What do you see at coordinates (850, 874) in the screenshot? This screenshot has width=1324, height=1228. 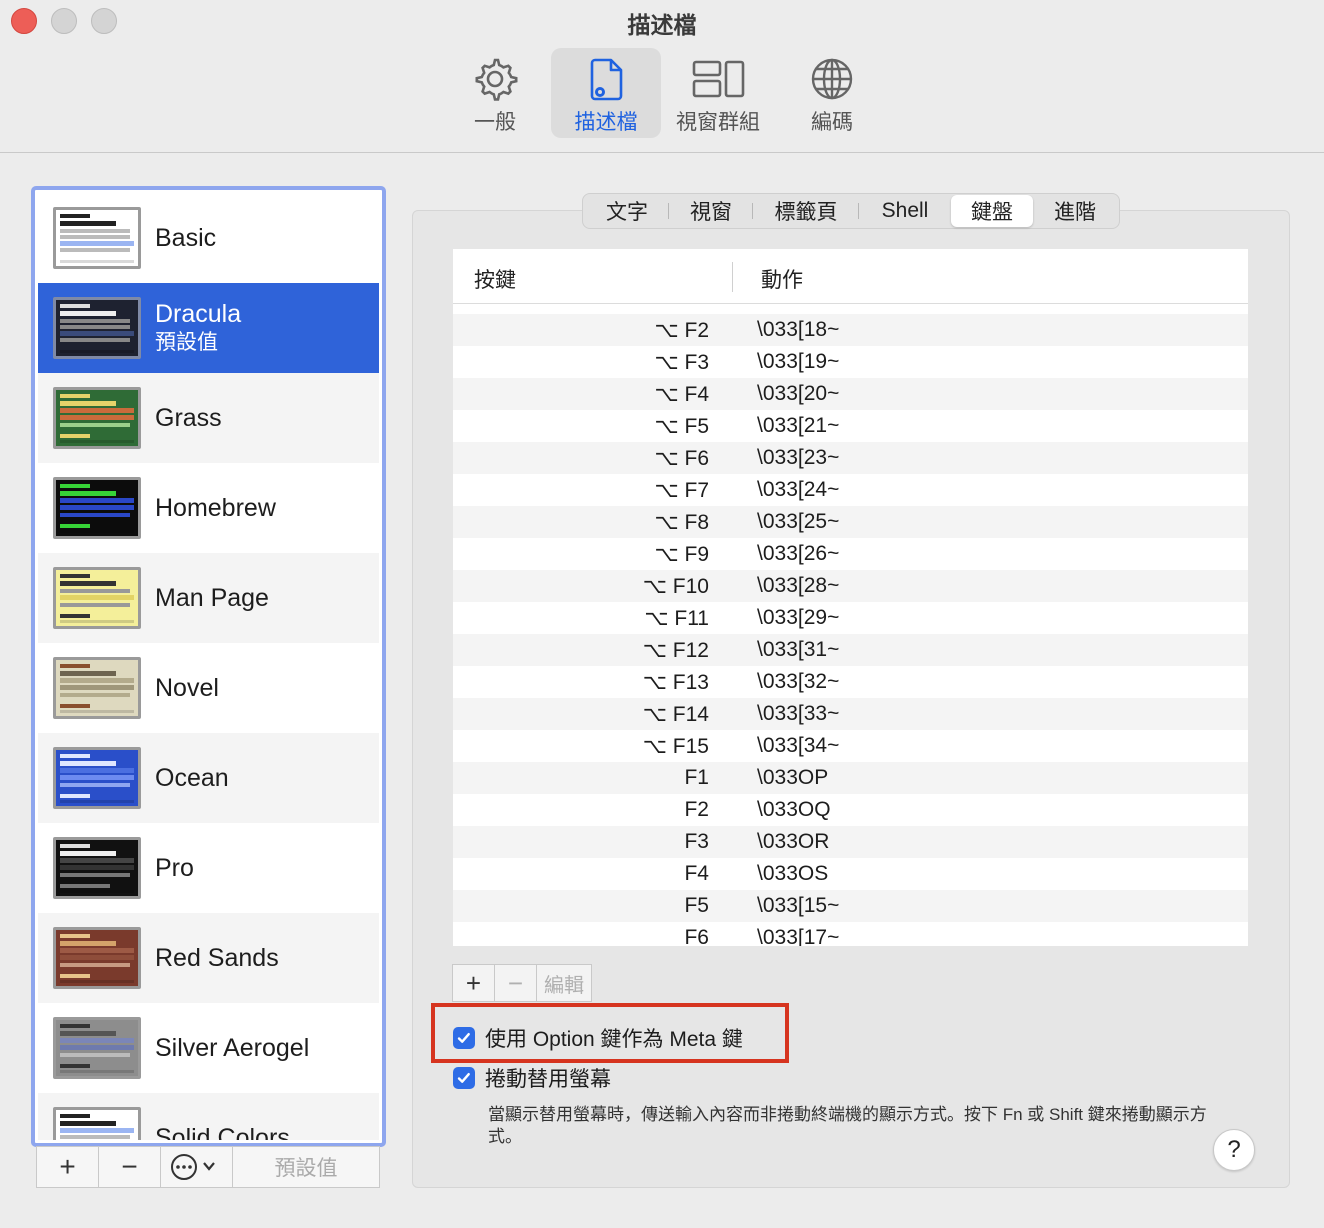 I see `table-row: F4 \033OS` at bounding box center [850, 874].